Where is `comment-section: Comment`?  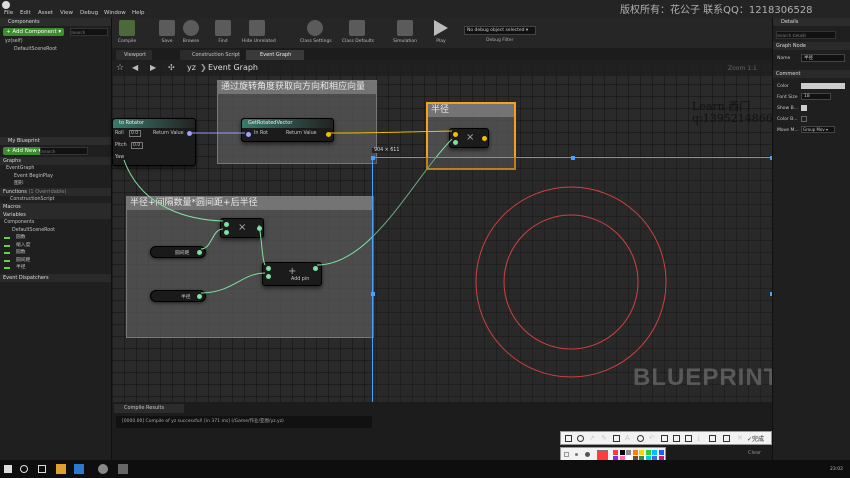
comment-section: Comment is located at coordinates (811, 74).